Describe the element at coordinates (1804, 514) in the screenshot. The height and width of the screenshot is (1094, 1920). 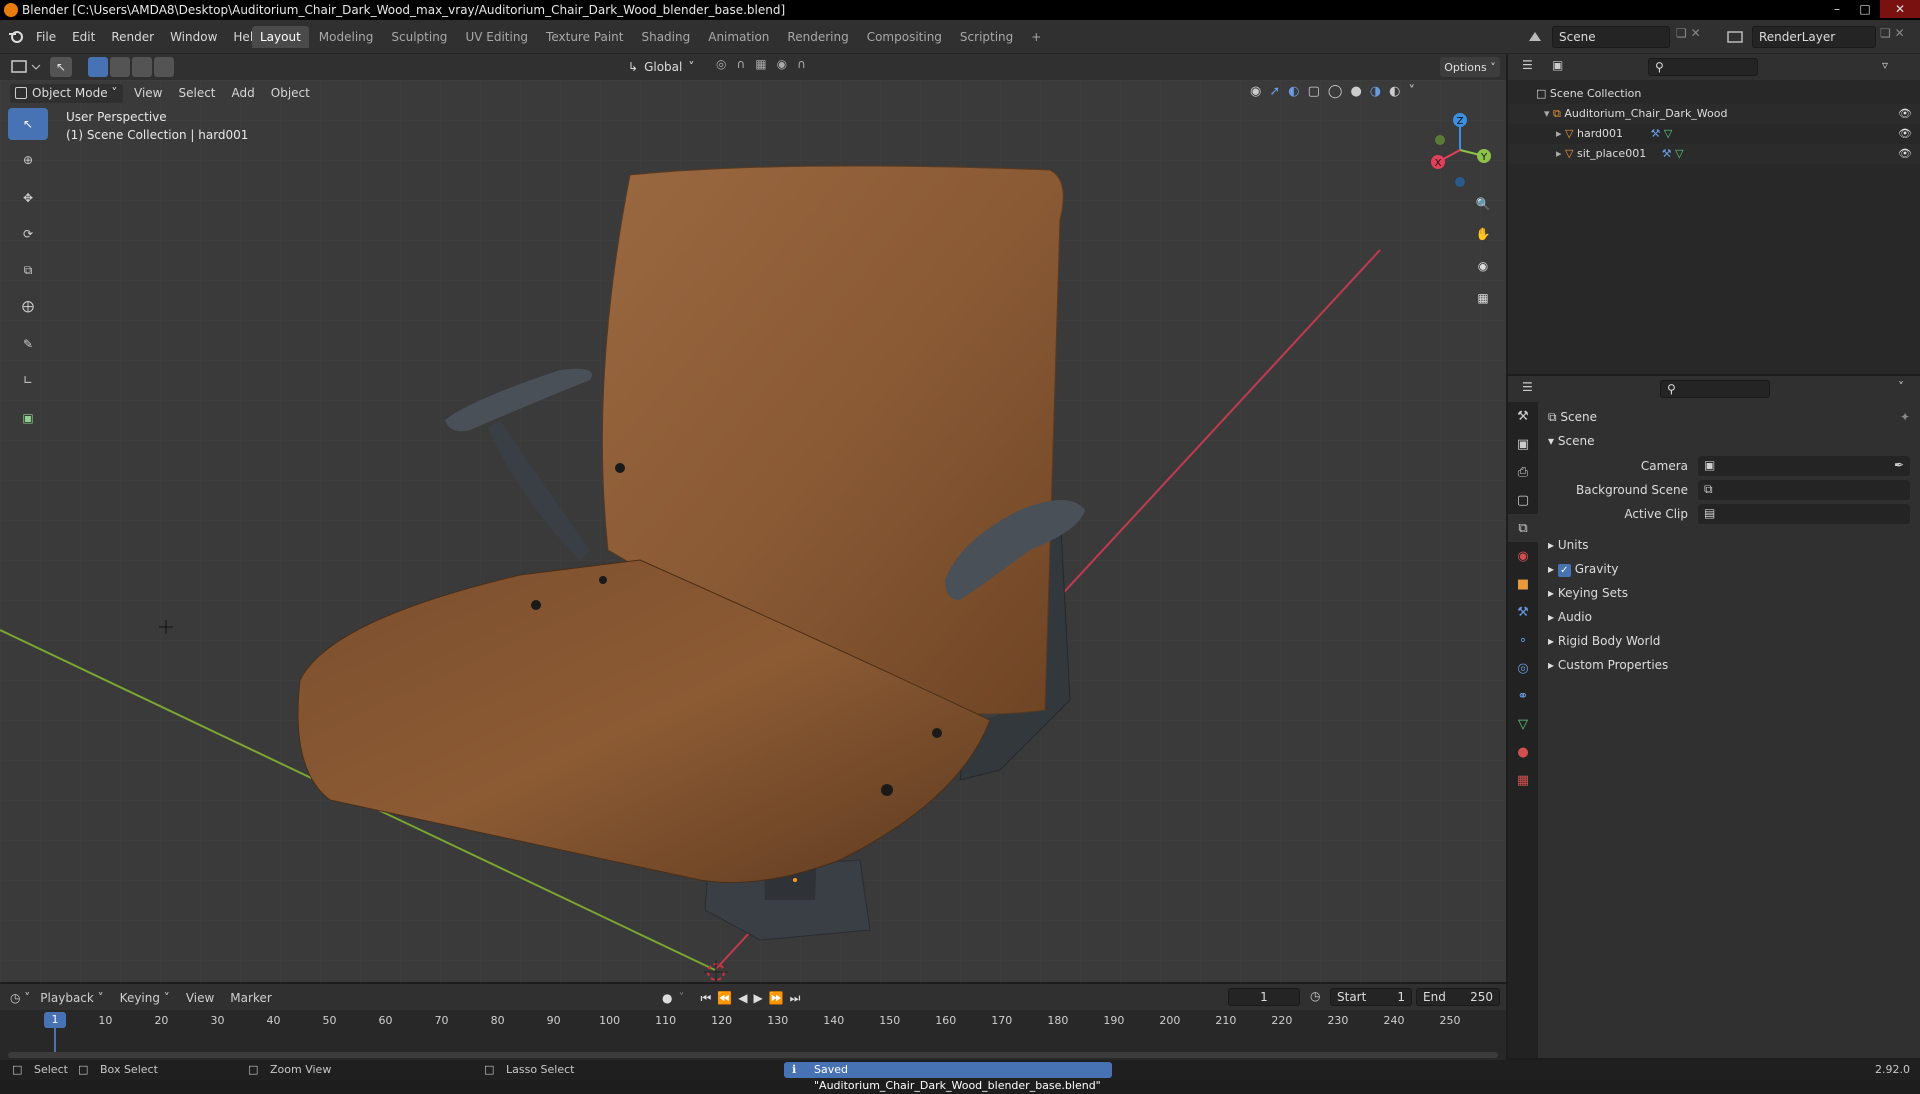
I see `active-clip-field: ▤` at that location.